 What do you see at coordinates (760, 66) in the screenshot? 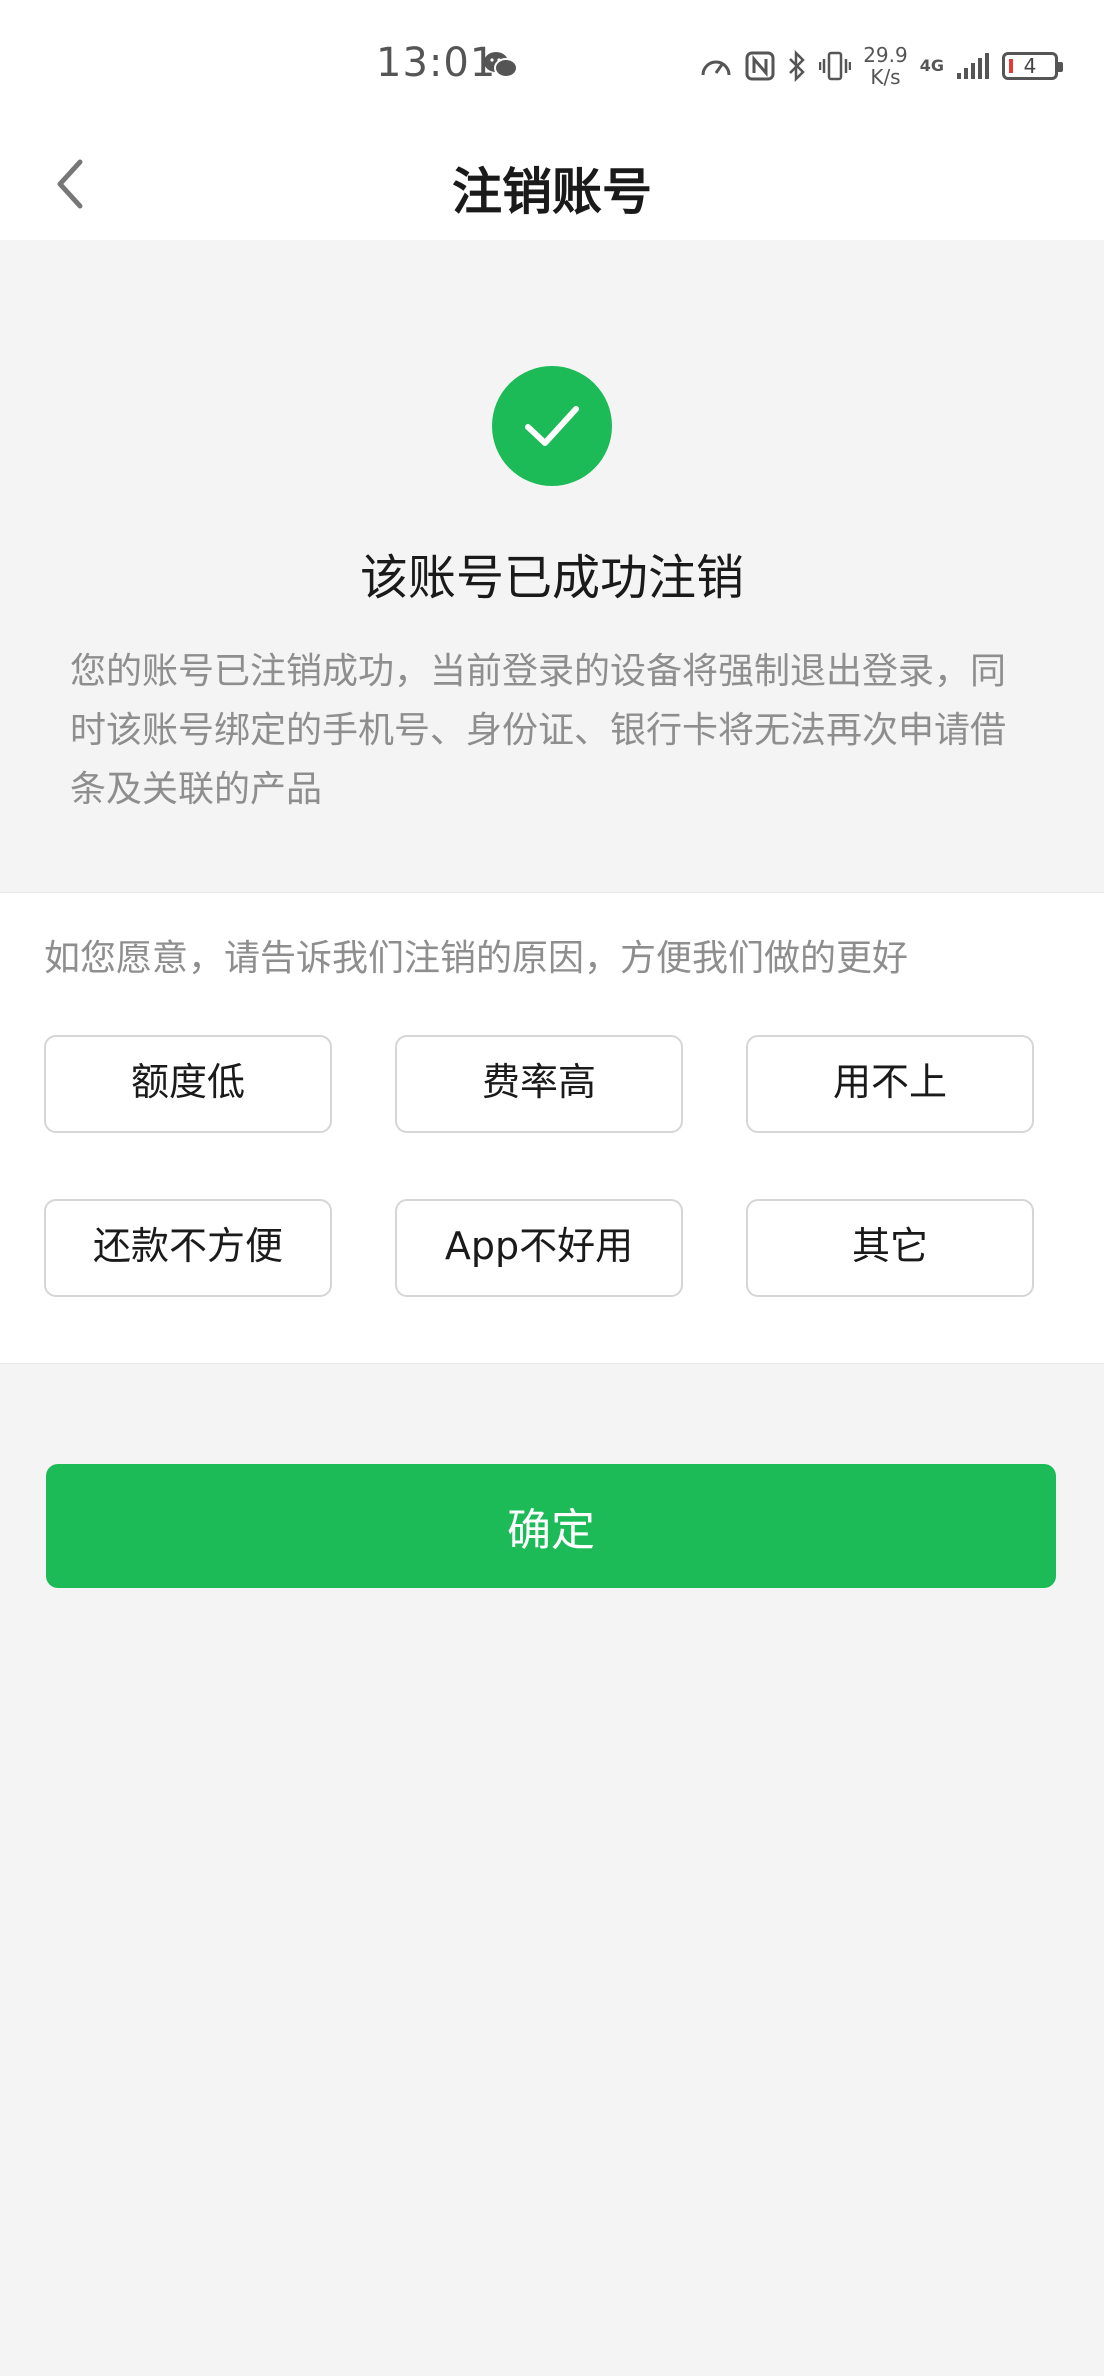
I see `nfc-icon` at bounding box center [760, 66].